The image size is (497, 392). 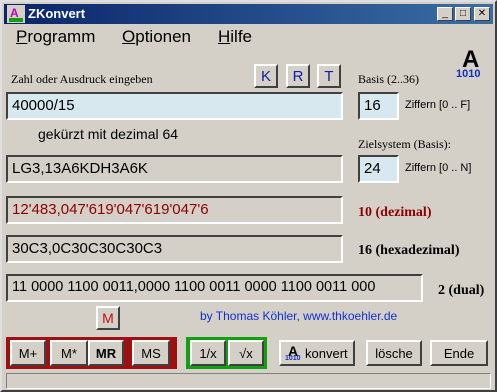 I want to click on sqrt-label: √x, so click(x=246, y=353).